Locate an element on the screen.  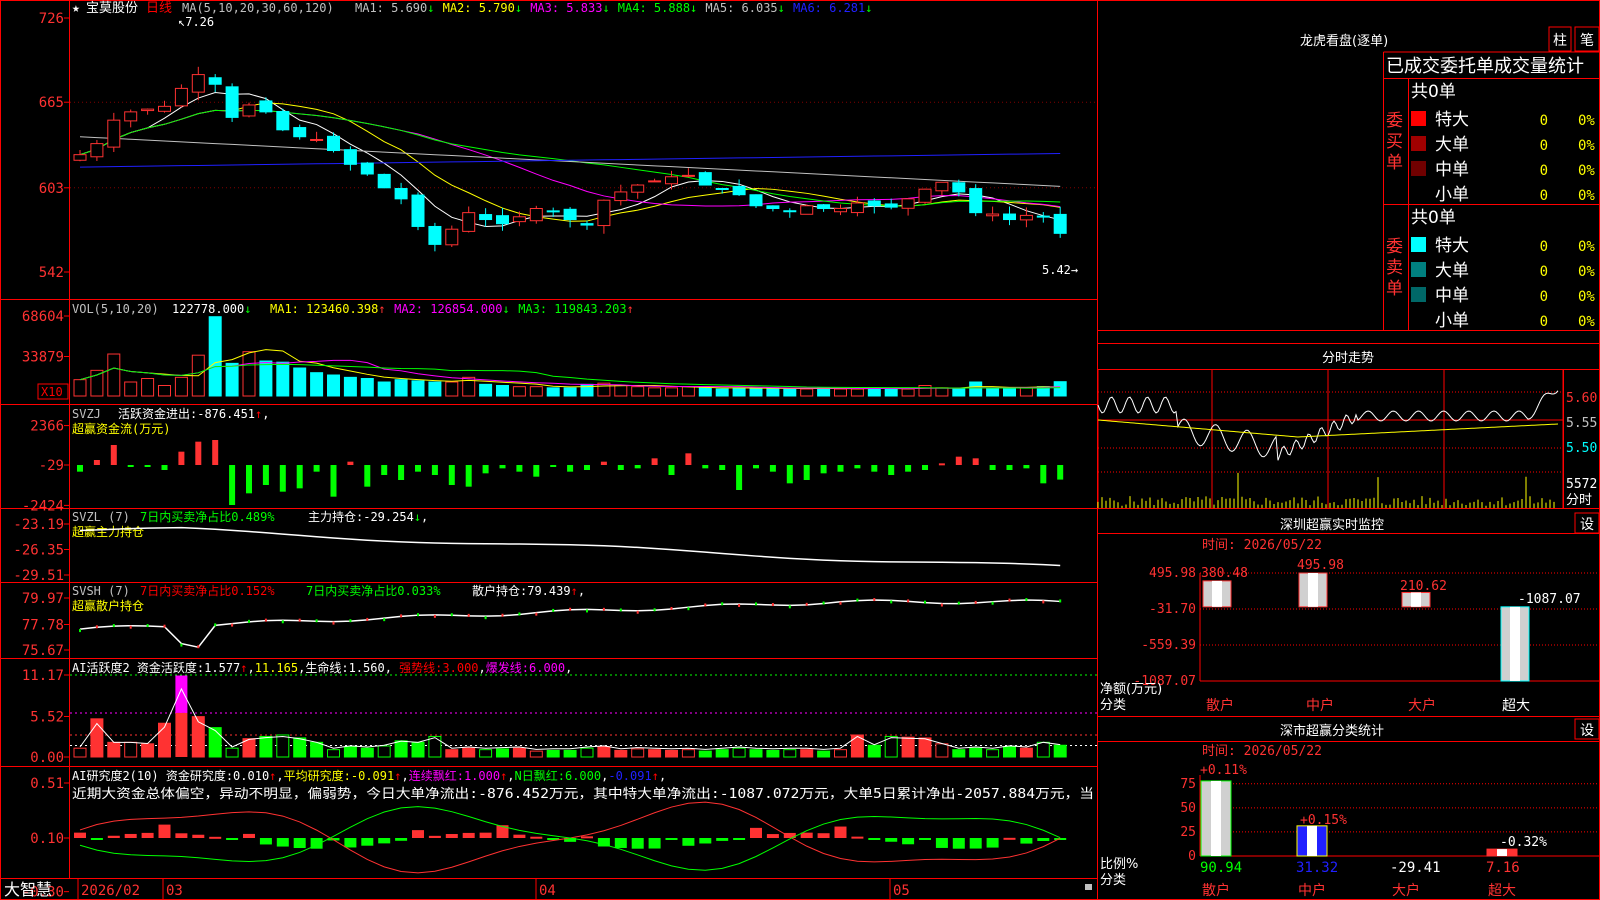
date-tick-label: 04 is located at coordinates (547, 891).